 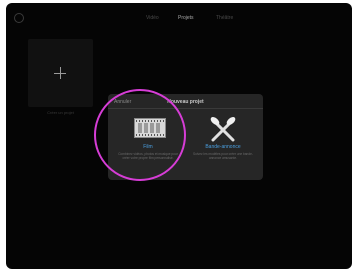 What do you see at coordinates (150, 128) in the screenshot?
I see `film-strip-icon` at bounding box center [150, 128].